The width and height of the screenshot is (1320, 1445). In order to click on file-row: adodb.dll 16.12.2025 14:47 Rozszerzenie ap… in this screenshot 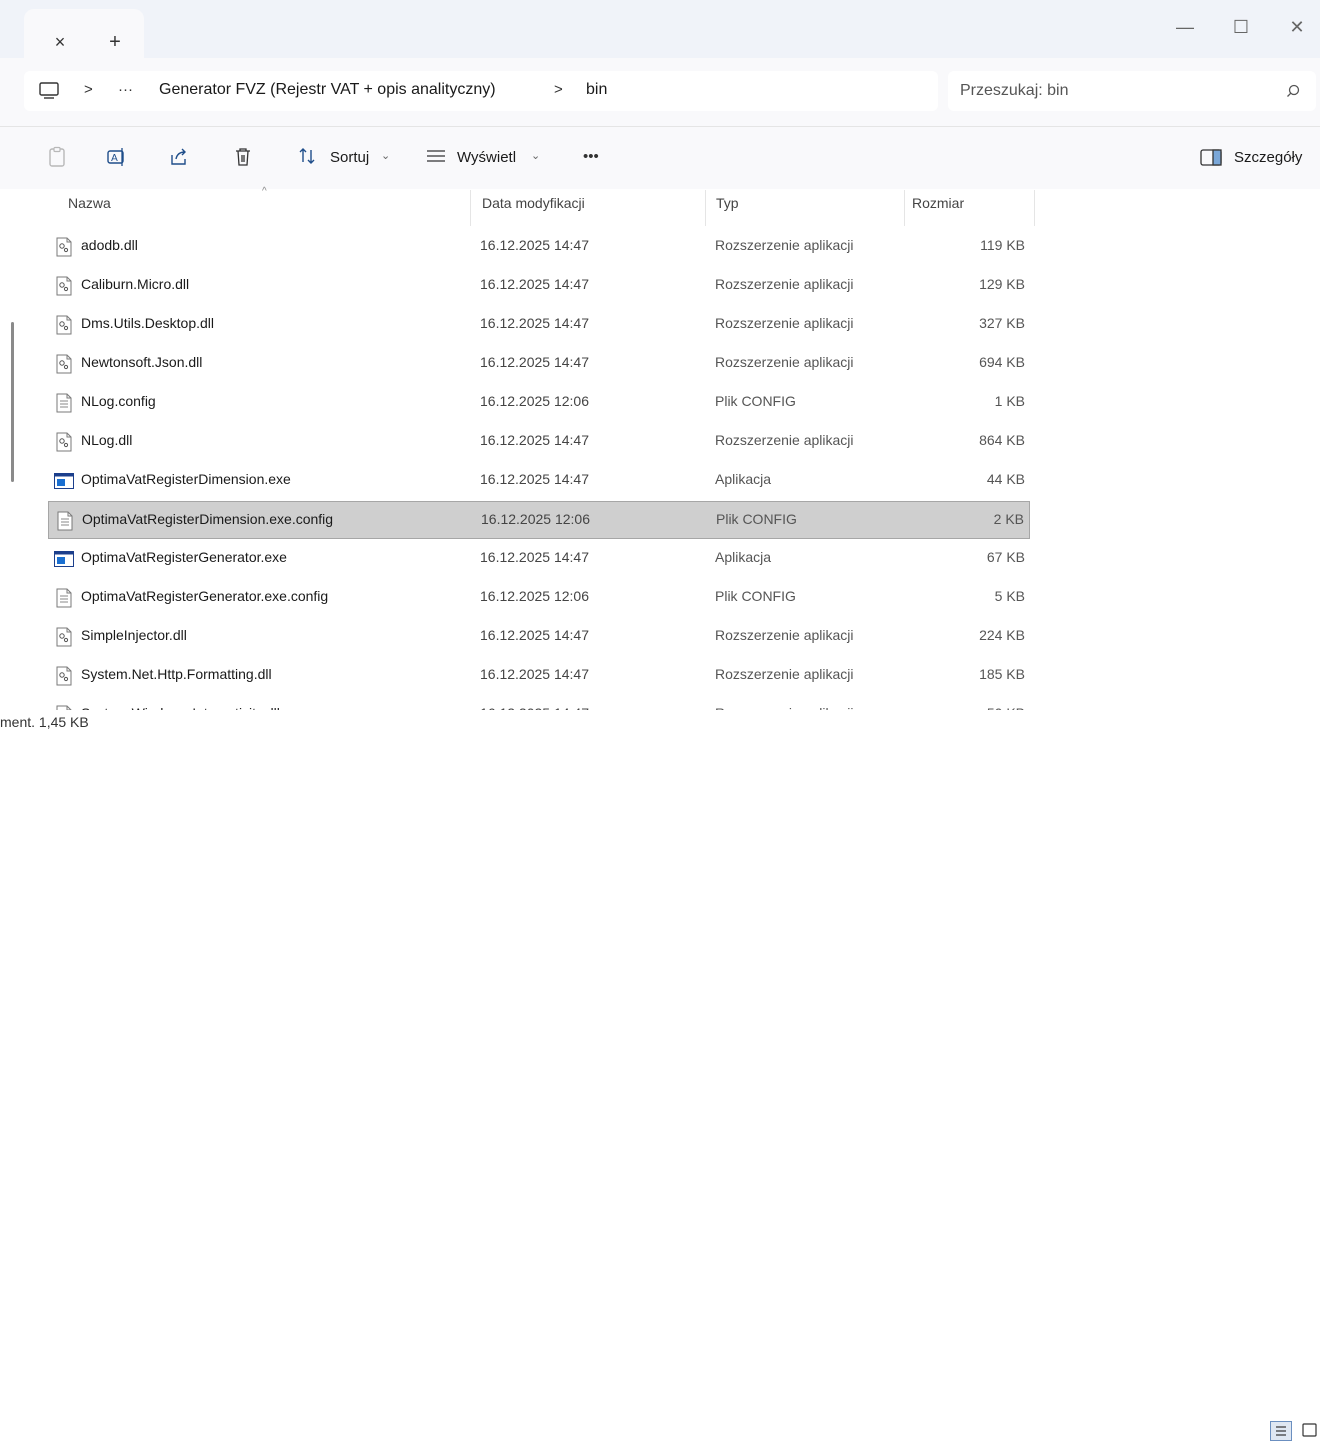, I will do `click(539, 247)`.